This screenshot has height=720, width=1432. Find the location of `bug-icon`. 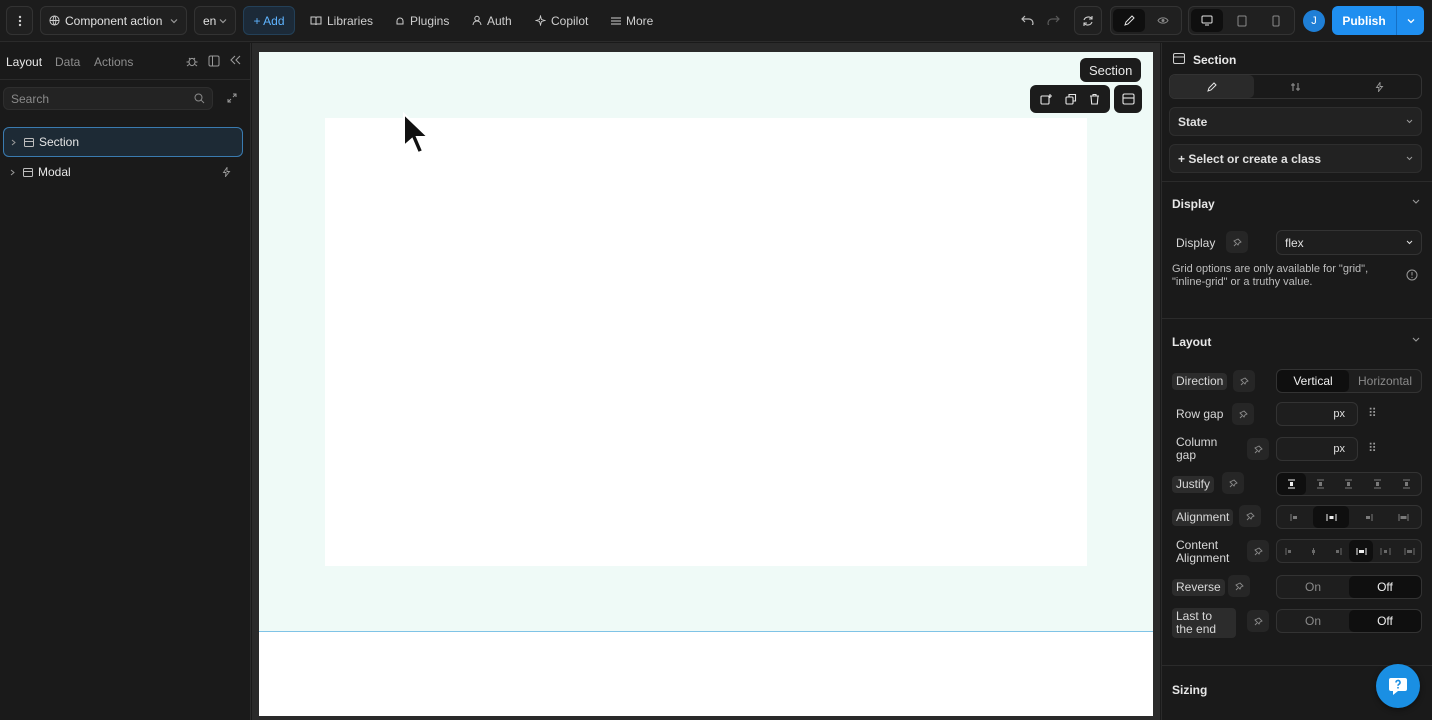

bug-icon is located at coordinates (192, 61).